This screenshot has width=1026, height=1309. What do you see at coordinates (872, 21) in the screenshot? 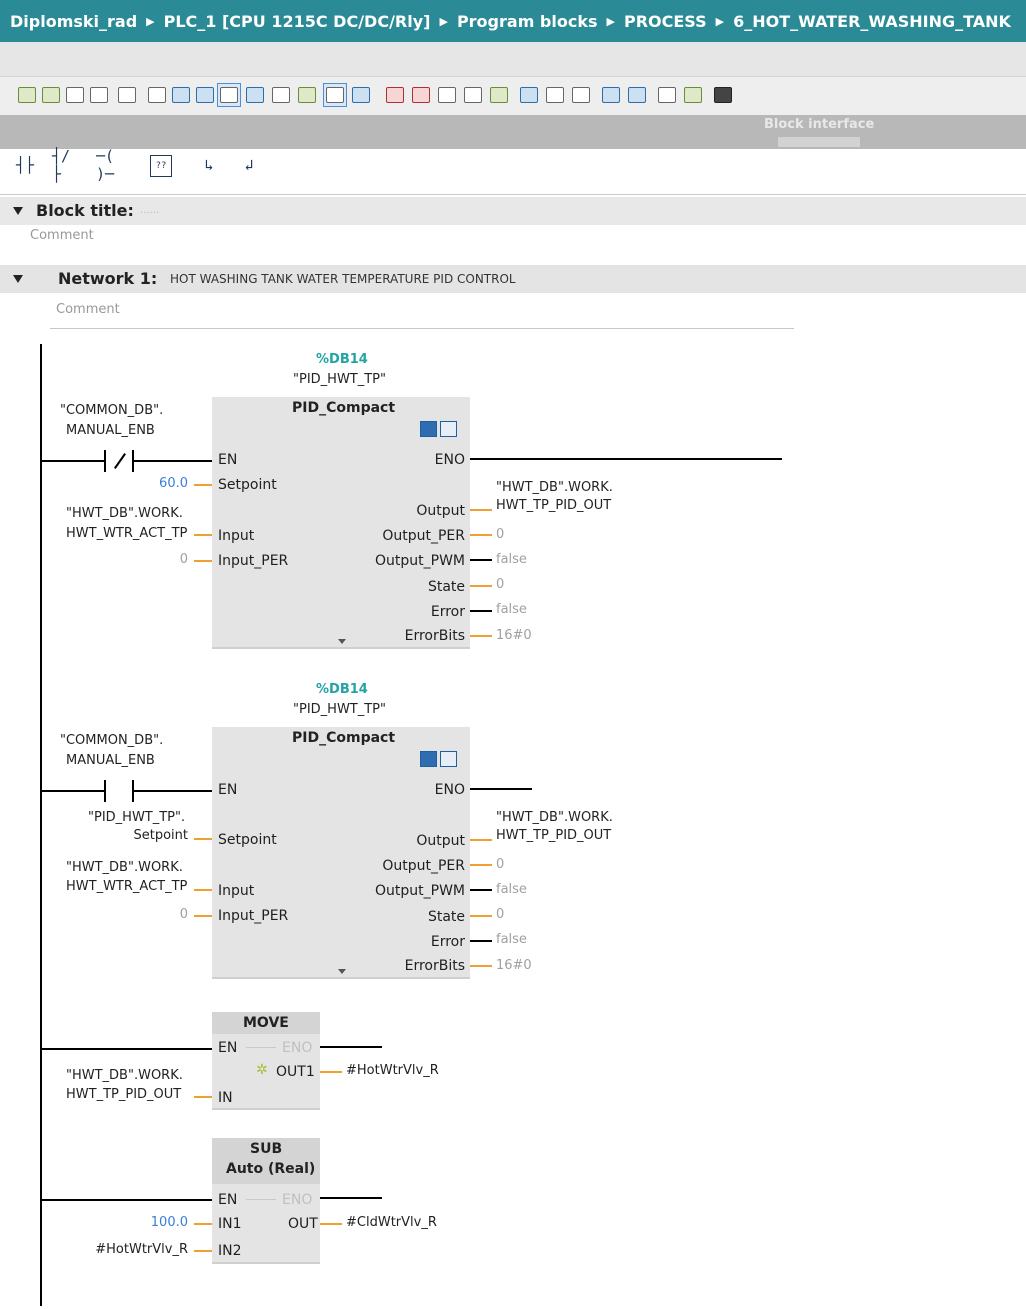
I see `breadcrumb-block: 6_HOT_WATER_WASHING_TANK` at bounding box center [872, 21].